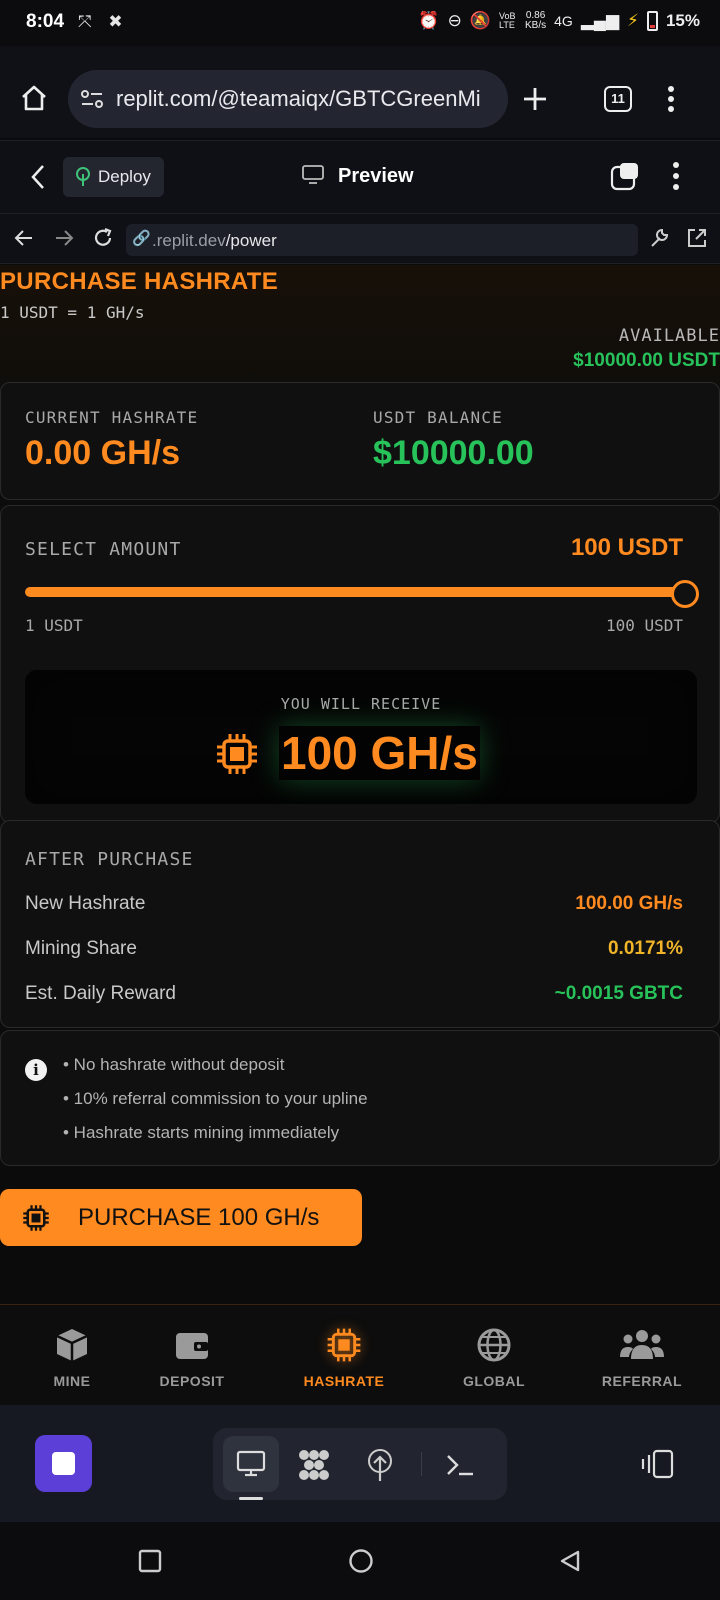 Image resolution: width=720 pixels, height=1600 pixels. Describe the element at coordinates (685, 594) in the screenshot. I see `amount-slider-thumb` at that location.